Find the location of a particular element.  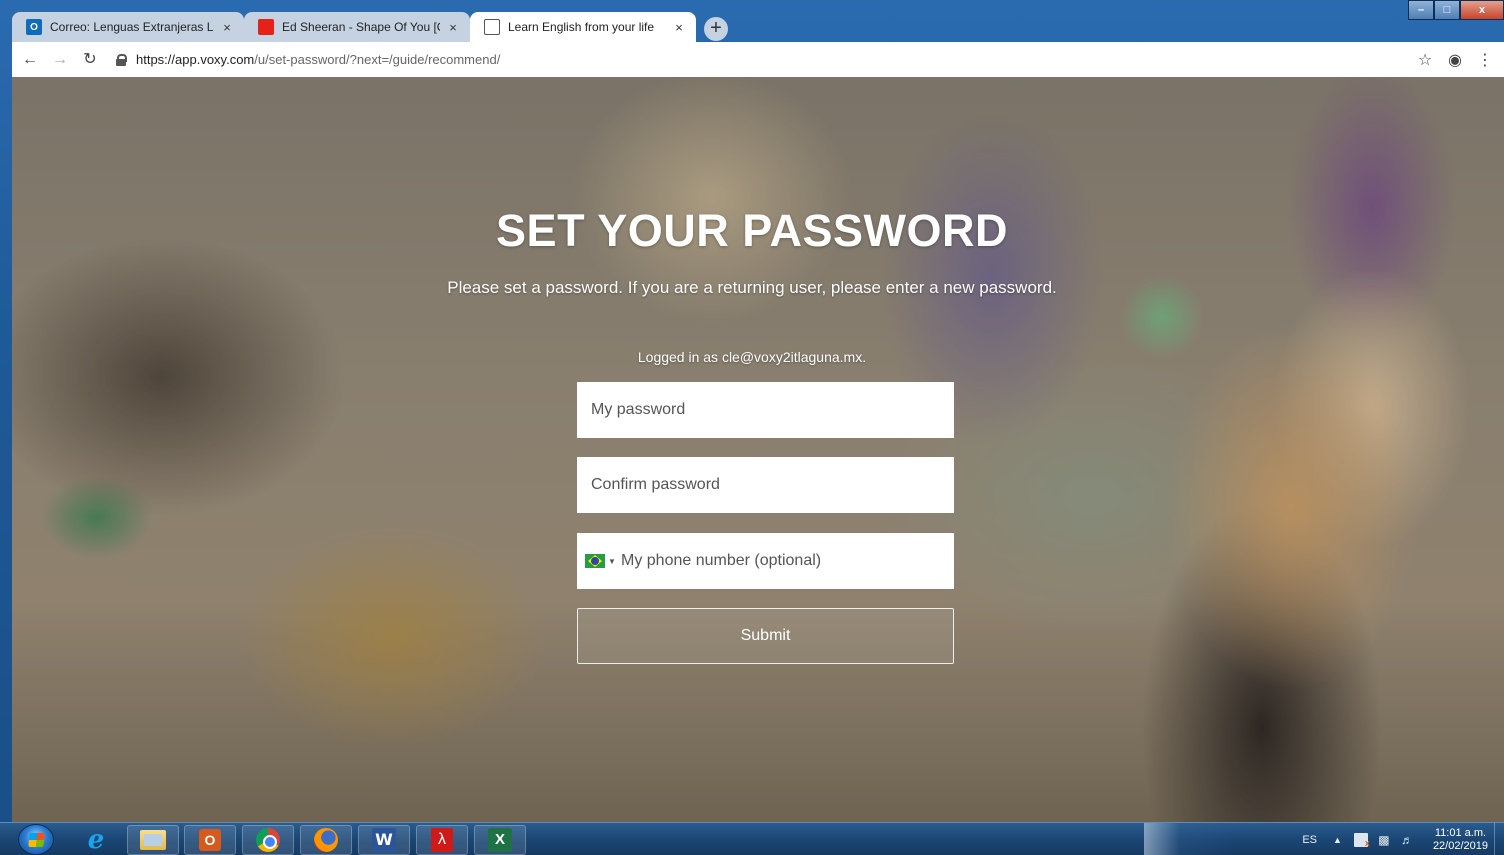

country-select: ▼ is located at coordinates (603, 561).